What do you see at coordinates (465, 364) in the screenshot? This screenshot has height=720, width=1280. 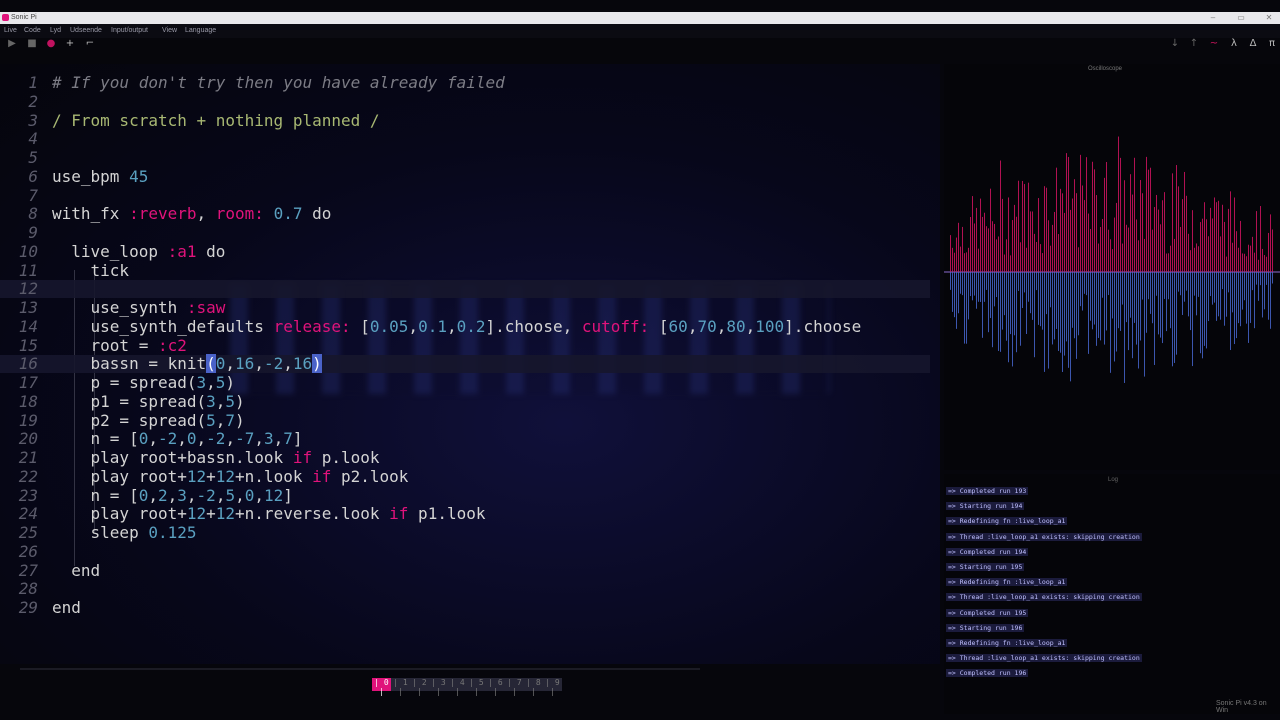 I see `code-line: 16 bassn = knit(0,16,-2,16)` at bounding box center [465, 364].